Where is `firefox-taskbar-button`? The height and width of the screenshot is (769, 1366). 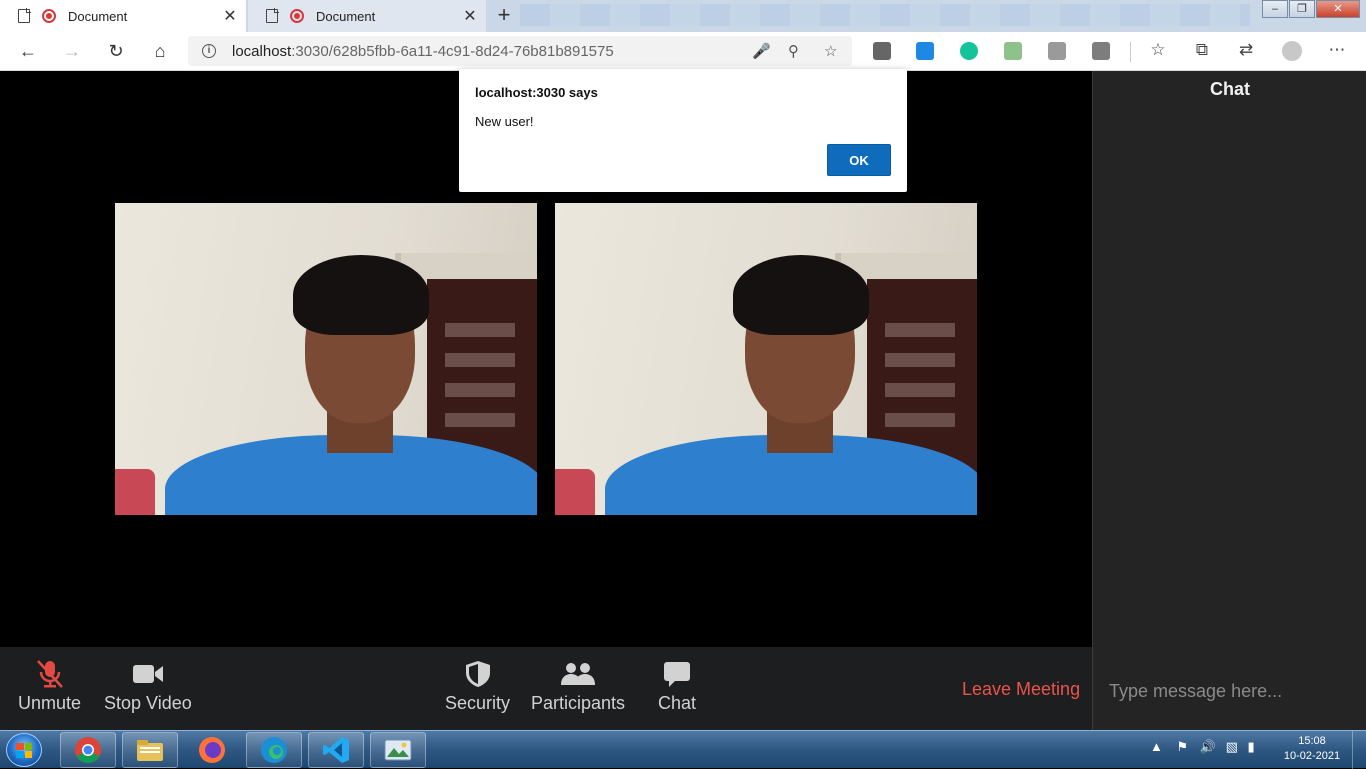 firefox-taskbar-button is located at coordinates (212, 750).